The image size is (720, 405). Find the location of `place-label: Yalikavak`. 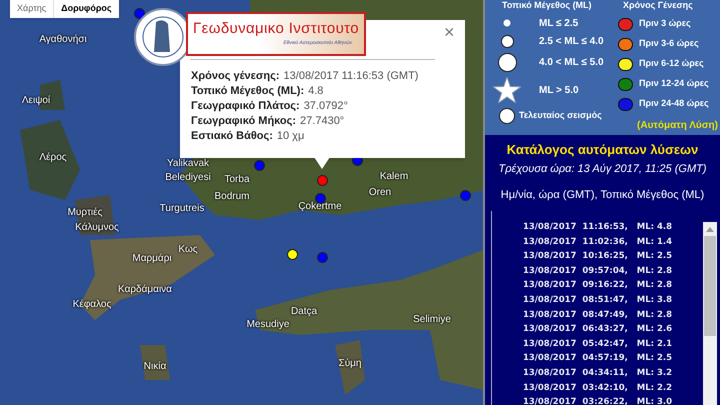

place-label: Yalikavak is located at coordinates (188, 164).